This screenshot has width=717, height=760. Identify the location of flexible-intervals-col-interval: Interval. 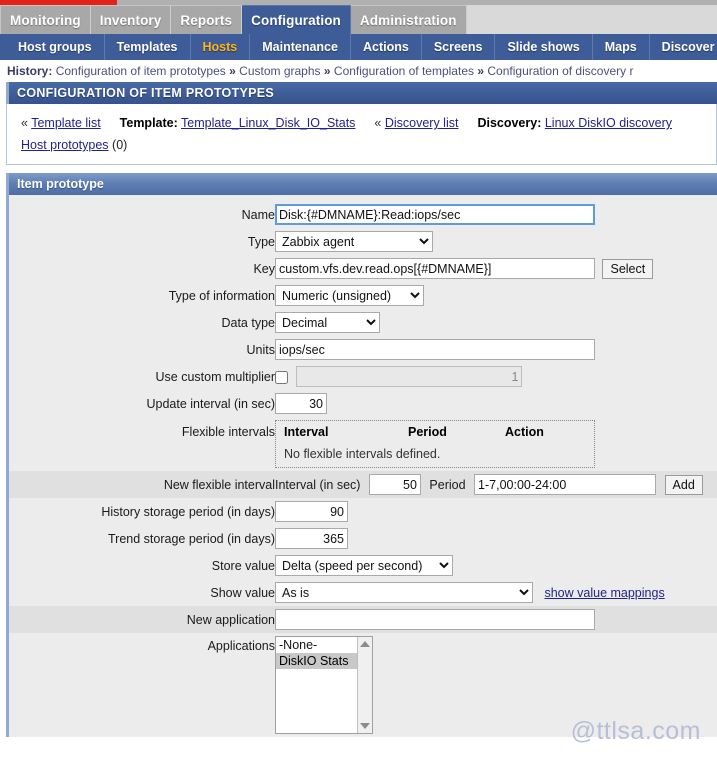
(306, 432).